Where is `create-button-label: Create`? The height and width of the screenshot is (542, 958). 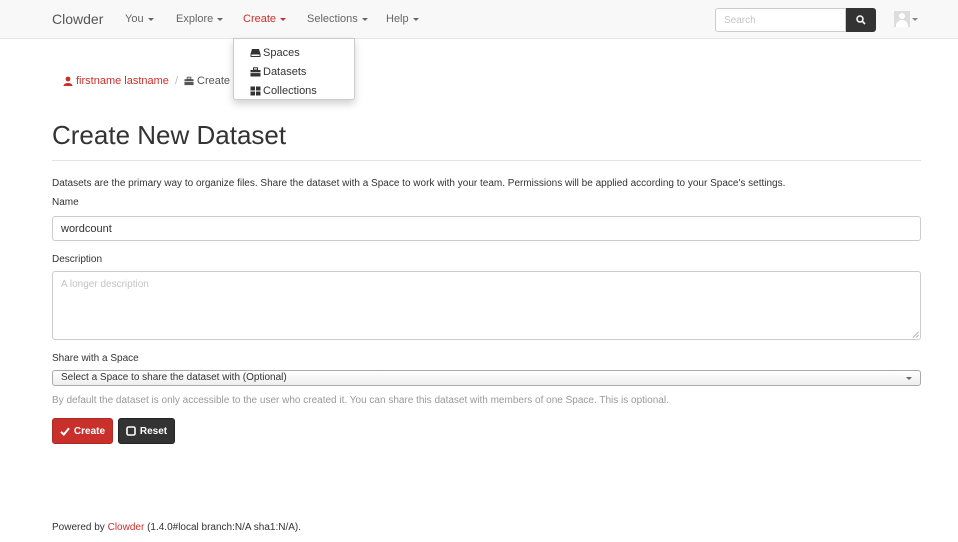 create-button-label: Create is located at coordinates (89, 431).